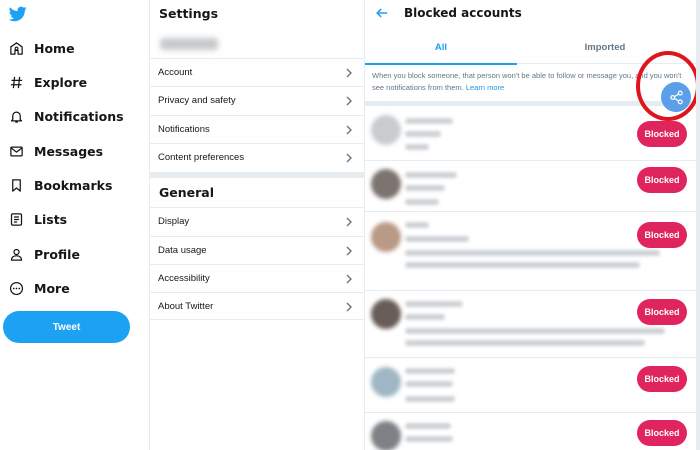 This screenshot has height=450, width=700. I want to click on nav-label: Explore, so click(61, 82).